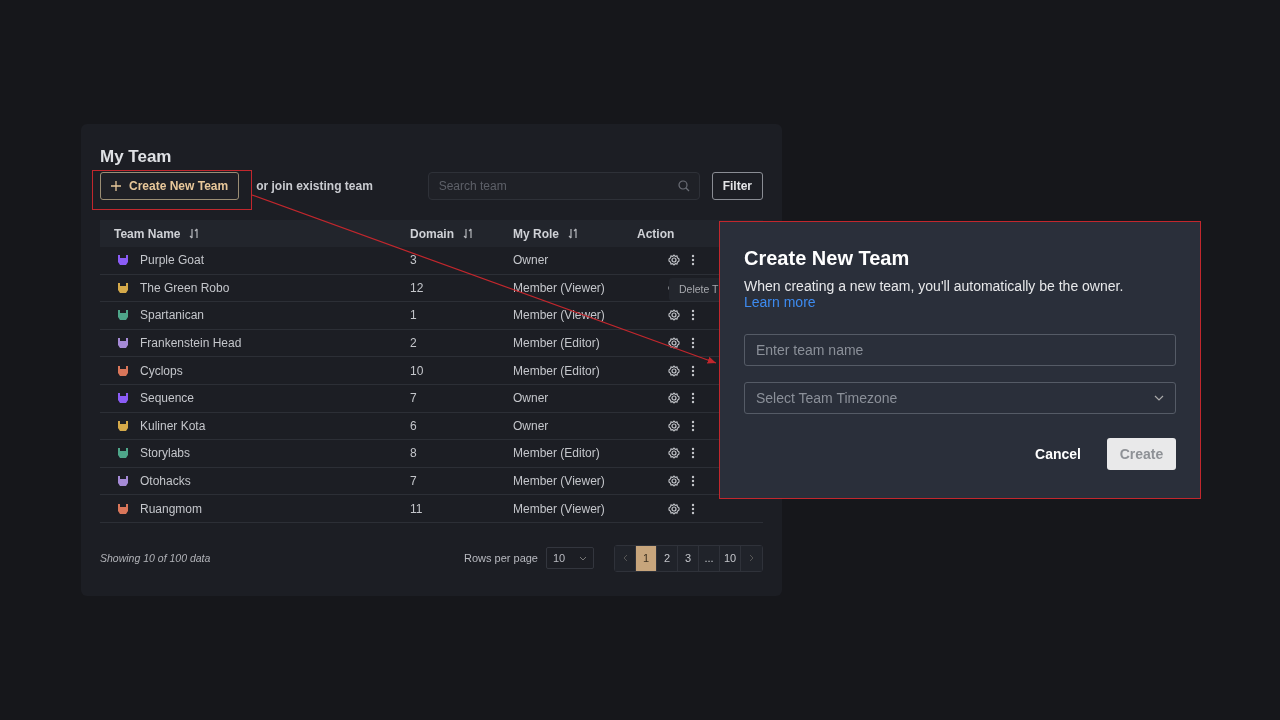 The image size is (1280, 720). What do you see at coordinates (172, 261) in the screenshot?
I see `team-name: Purple Goat` at bounding box center [172, 261].